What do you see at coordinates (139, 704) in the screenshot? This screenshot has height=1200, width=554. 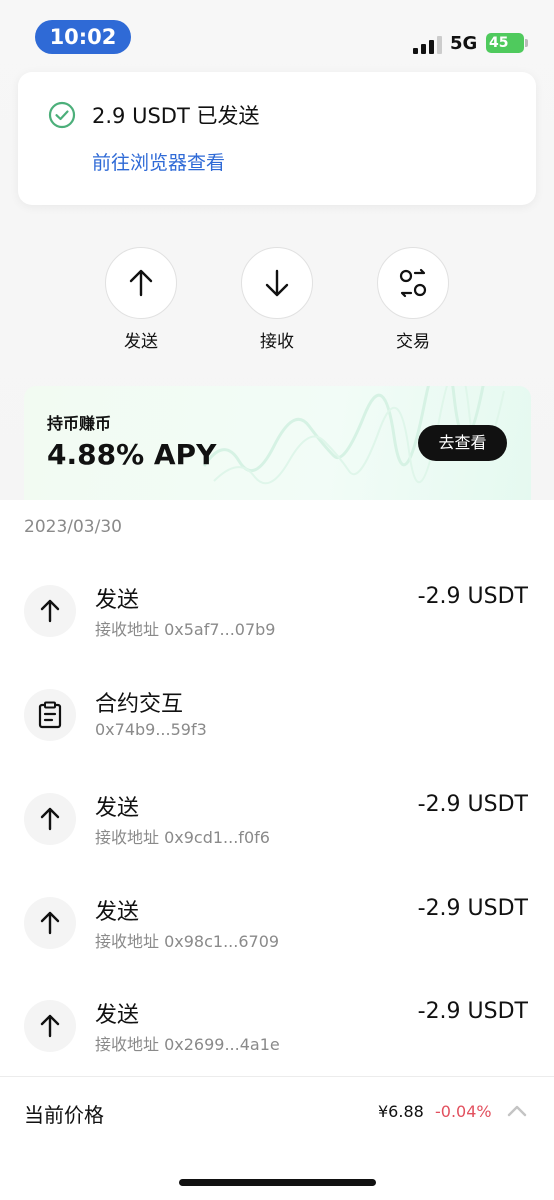 I see `tx-title: 合约交互` at bounding box center [139, 704].